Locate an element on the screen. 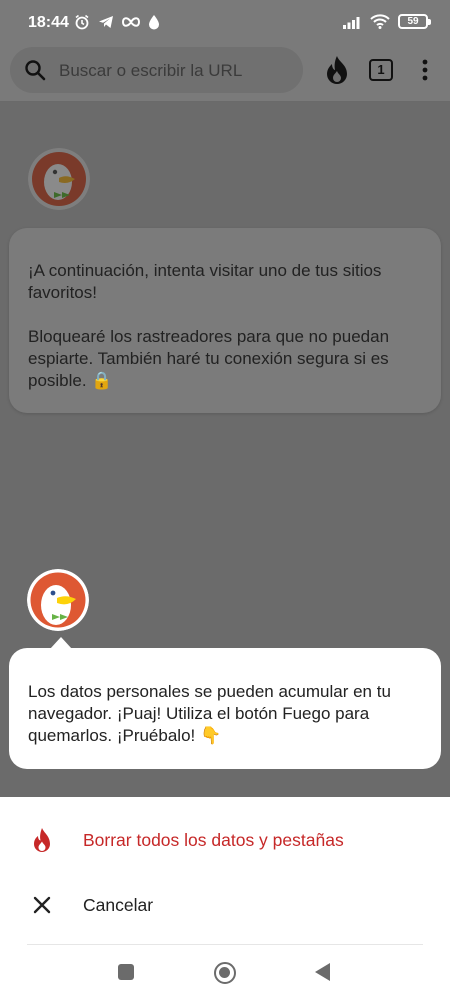 Image resolution: width=450 pixels, height=1000 pixels. drop-icon is located at coordinates (154, 22).